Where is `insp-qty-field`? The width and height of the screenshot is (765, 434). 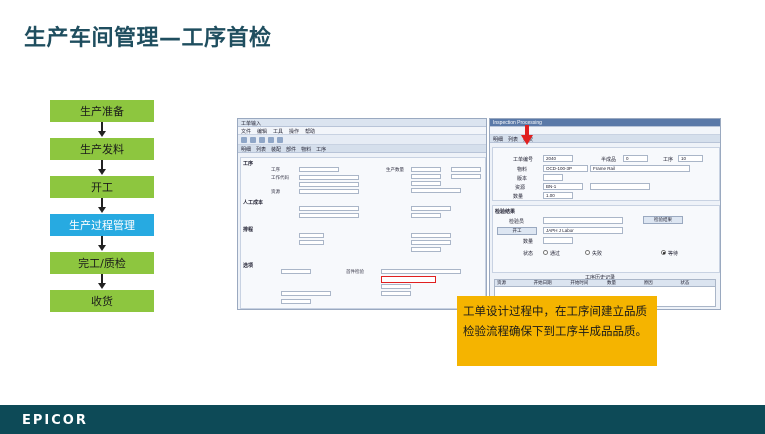
insp-qty-field is located at coordinates (558, 240).